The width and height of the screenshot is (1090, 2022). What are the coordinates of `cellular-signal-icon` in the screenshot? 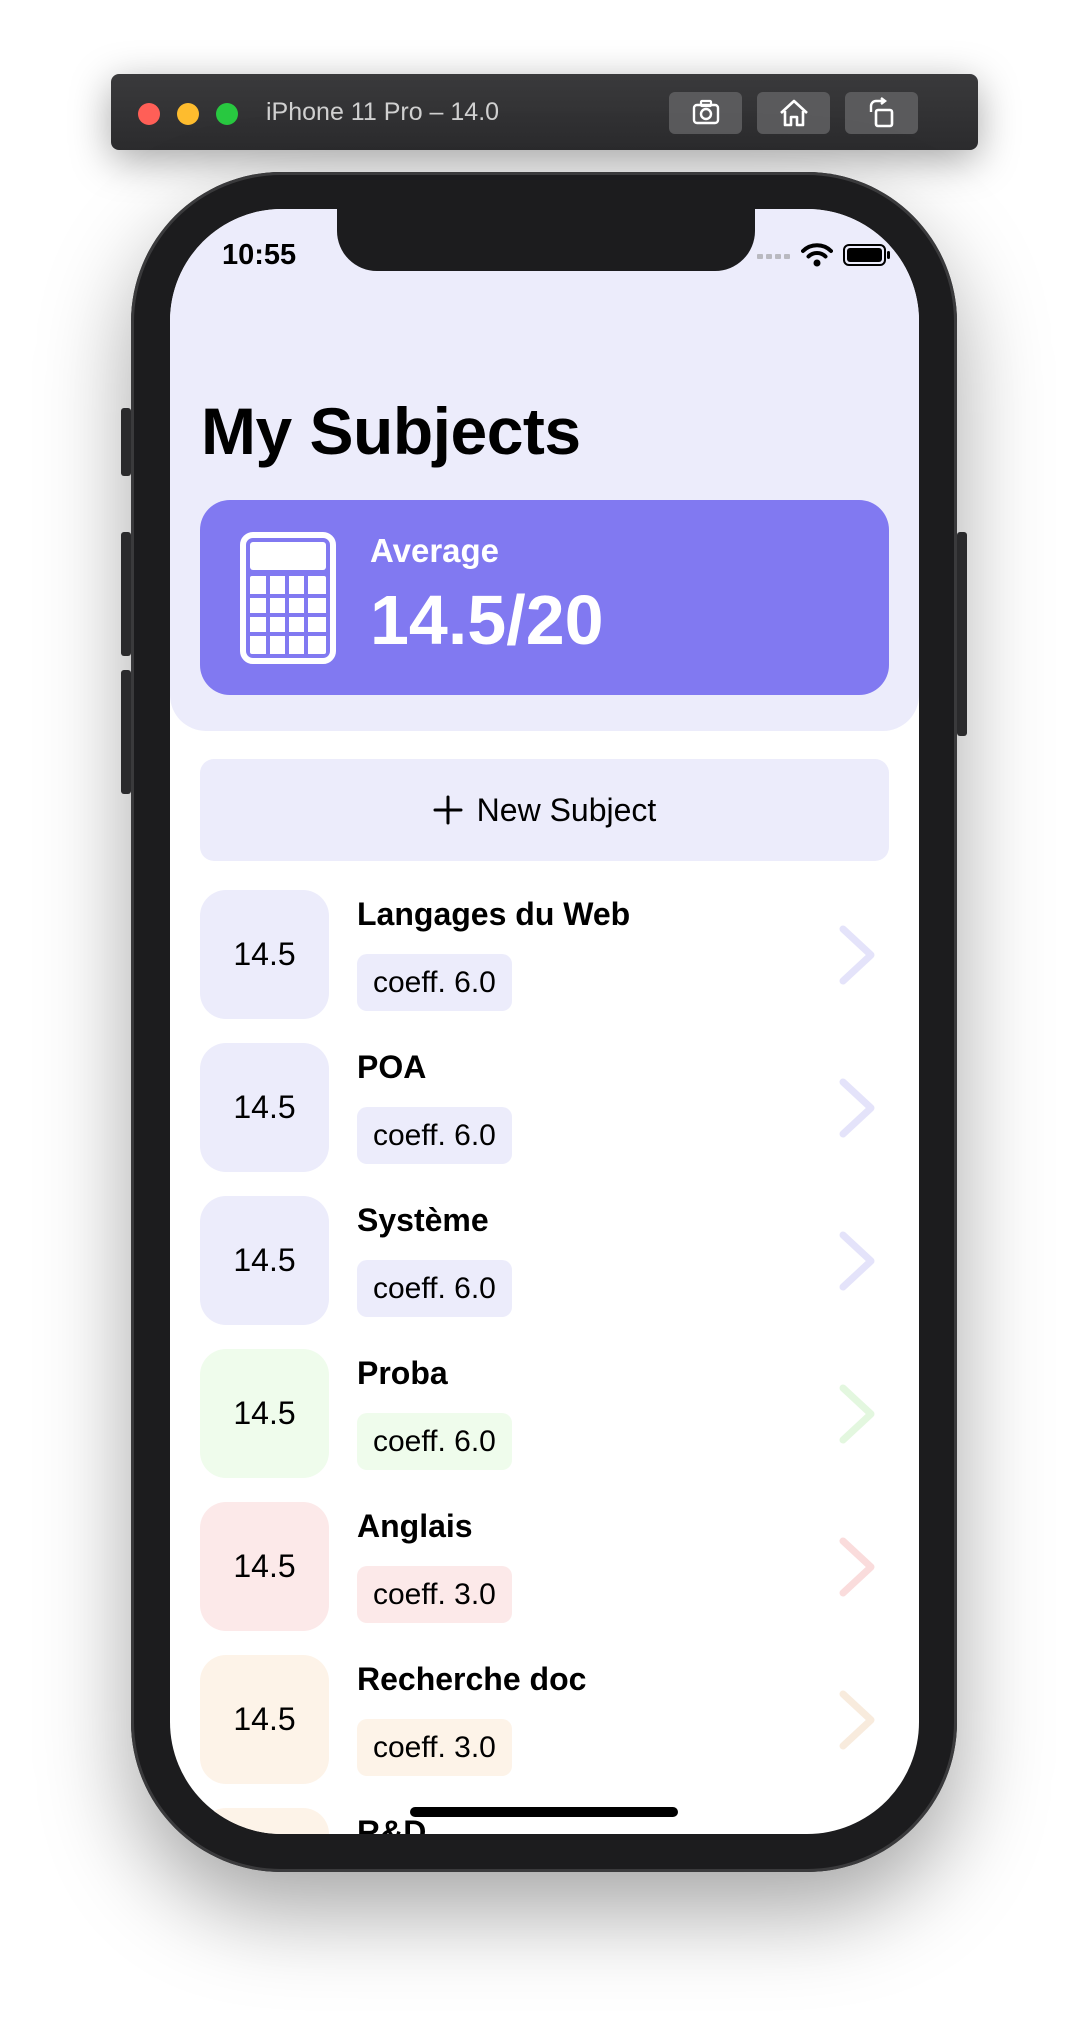 It's located at (773, 256).